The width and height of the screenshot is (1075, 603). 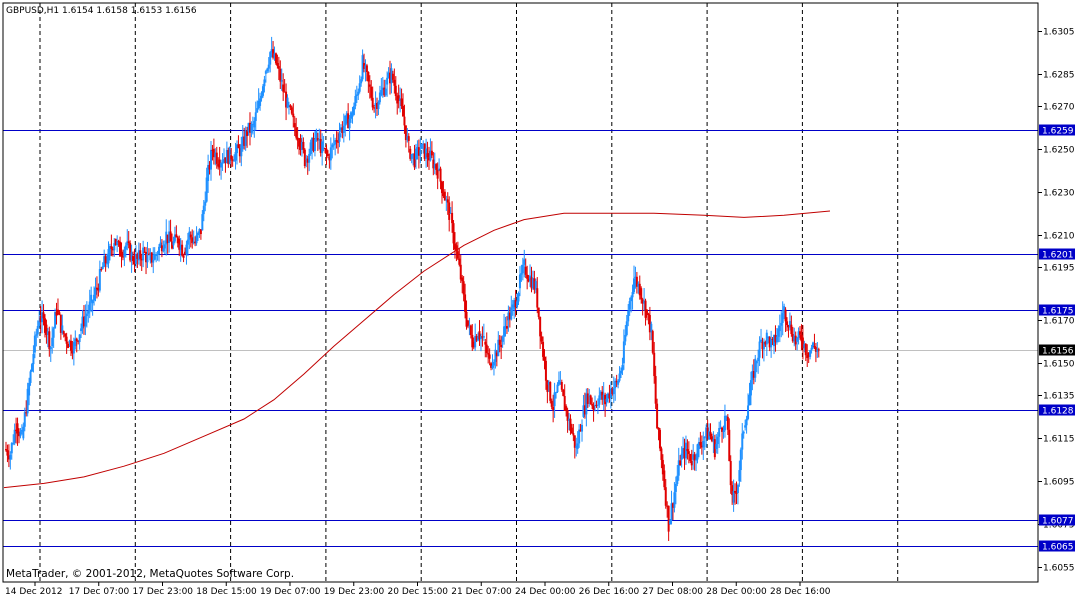 What do you see at coordinates (99, 592) in the screenshot?
I see `time-tick-label: 17 Dec 07:00` at bounding box center [99, 592].